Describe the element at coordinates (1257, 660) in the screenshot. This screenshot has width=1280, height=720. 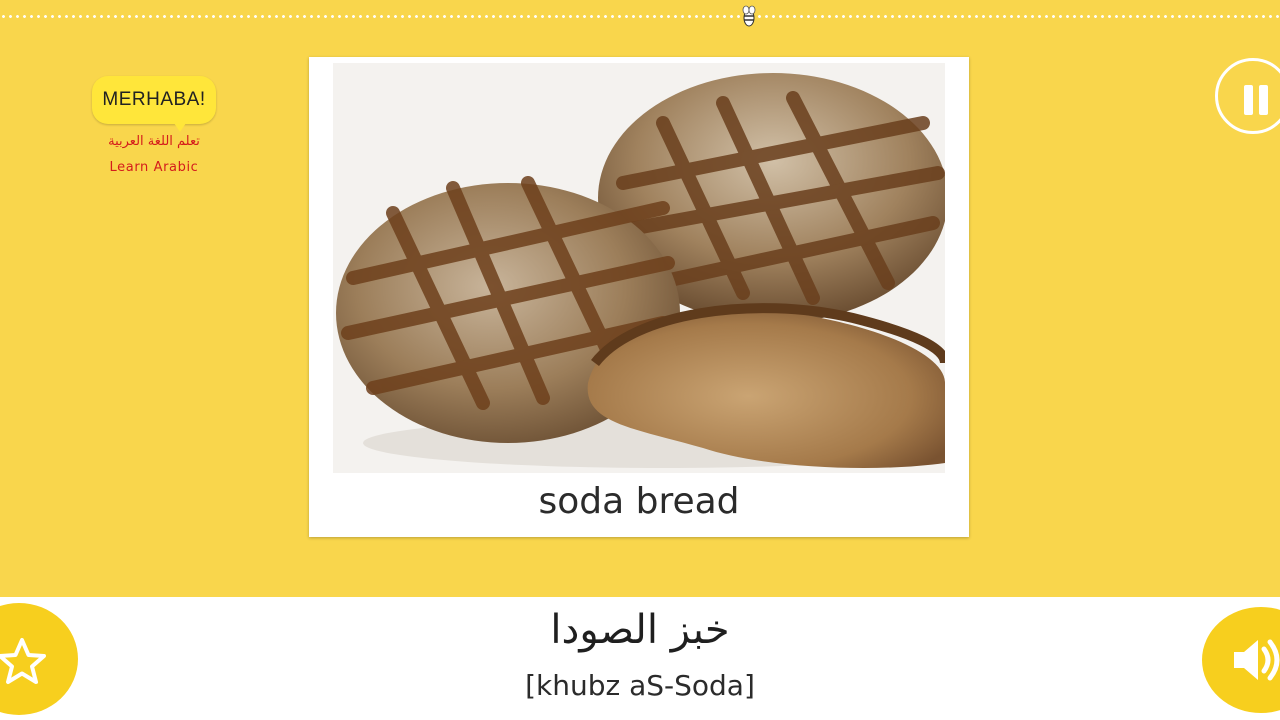
I see `speaker-icon` at that location.